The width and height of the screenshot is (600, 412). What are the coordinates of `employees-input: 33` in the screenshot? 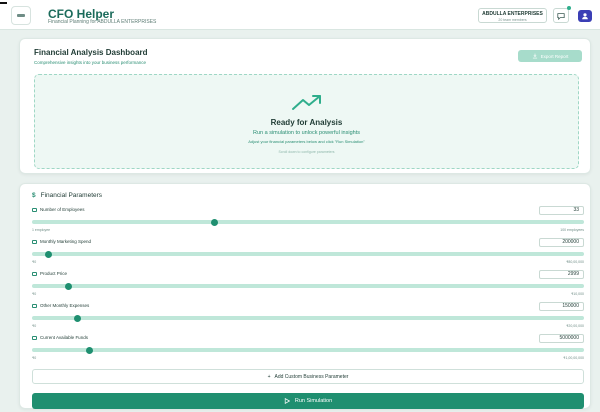 It's located at (561, 210).